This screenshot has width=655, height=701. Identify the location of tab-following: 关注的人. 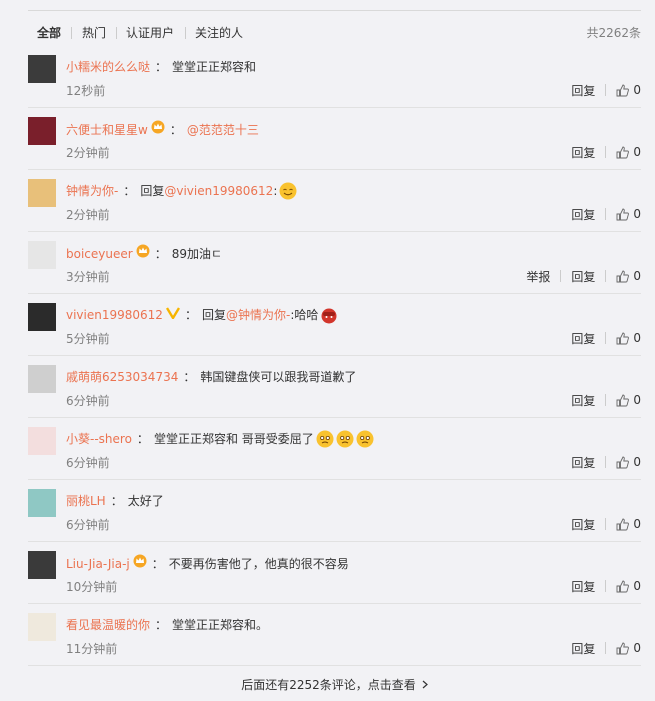
(219, 32).